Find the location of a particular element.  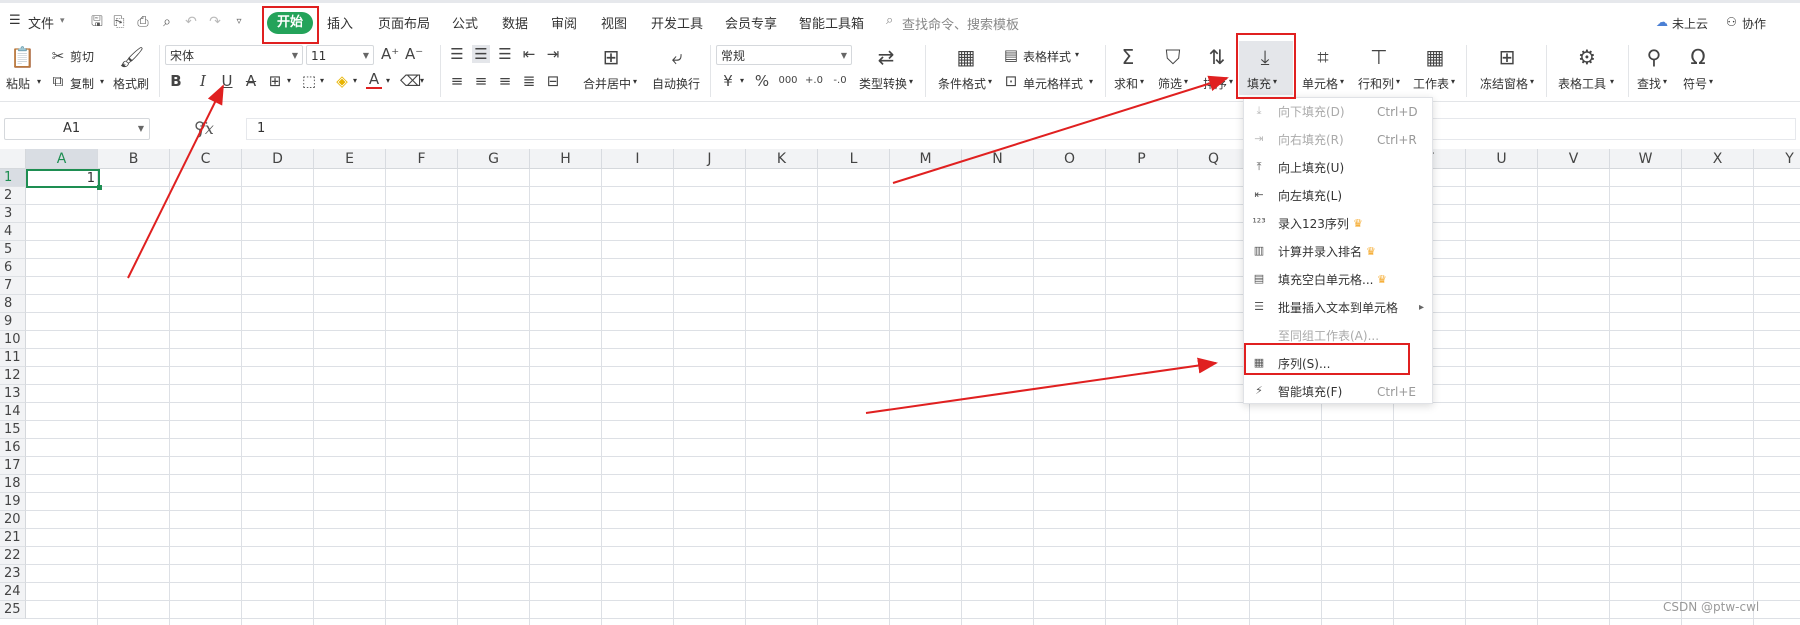

column-header: P is located at coordinates (1142, 159).